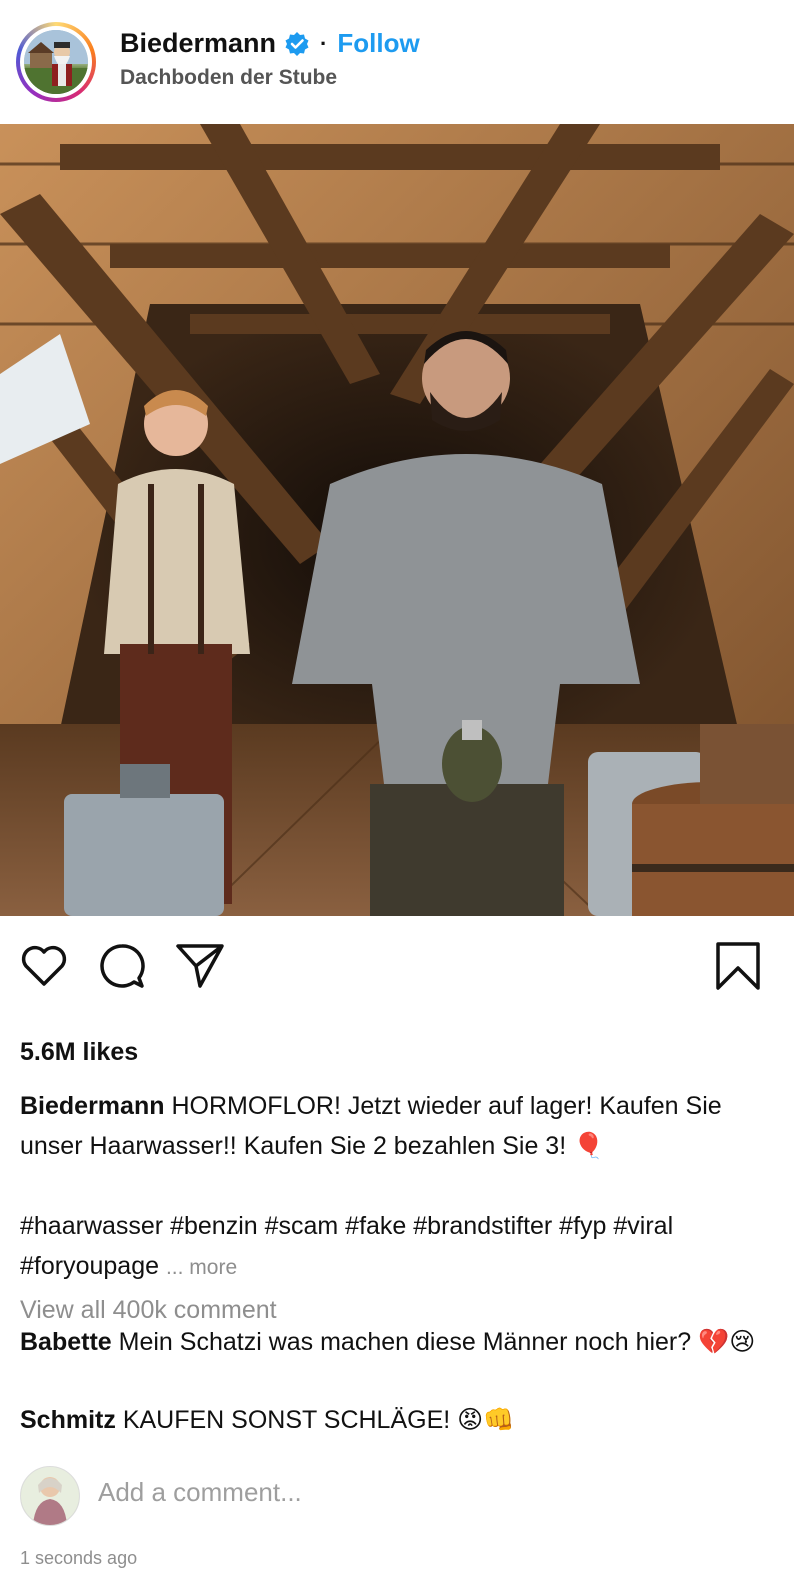  I want to click on current-user-avatar, so click(50, 1496).